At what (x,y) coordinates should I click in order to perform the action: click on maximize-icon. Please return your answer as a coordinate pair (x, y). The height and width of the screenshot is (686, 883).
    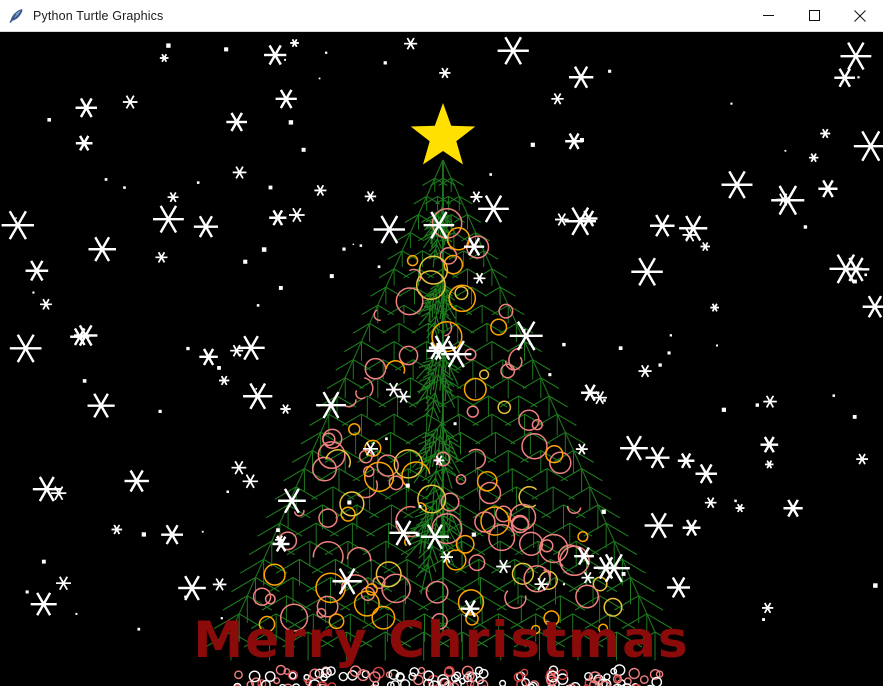
    Looking at the image, I should click on (814, 15).